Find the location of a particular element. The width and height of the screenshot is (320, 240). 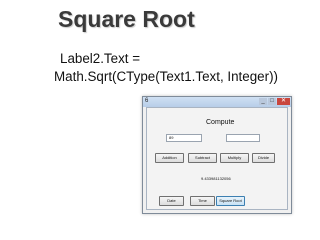

slide-title: Square Root is located at coordinates (126, 19).